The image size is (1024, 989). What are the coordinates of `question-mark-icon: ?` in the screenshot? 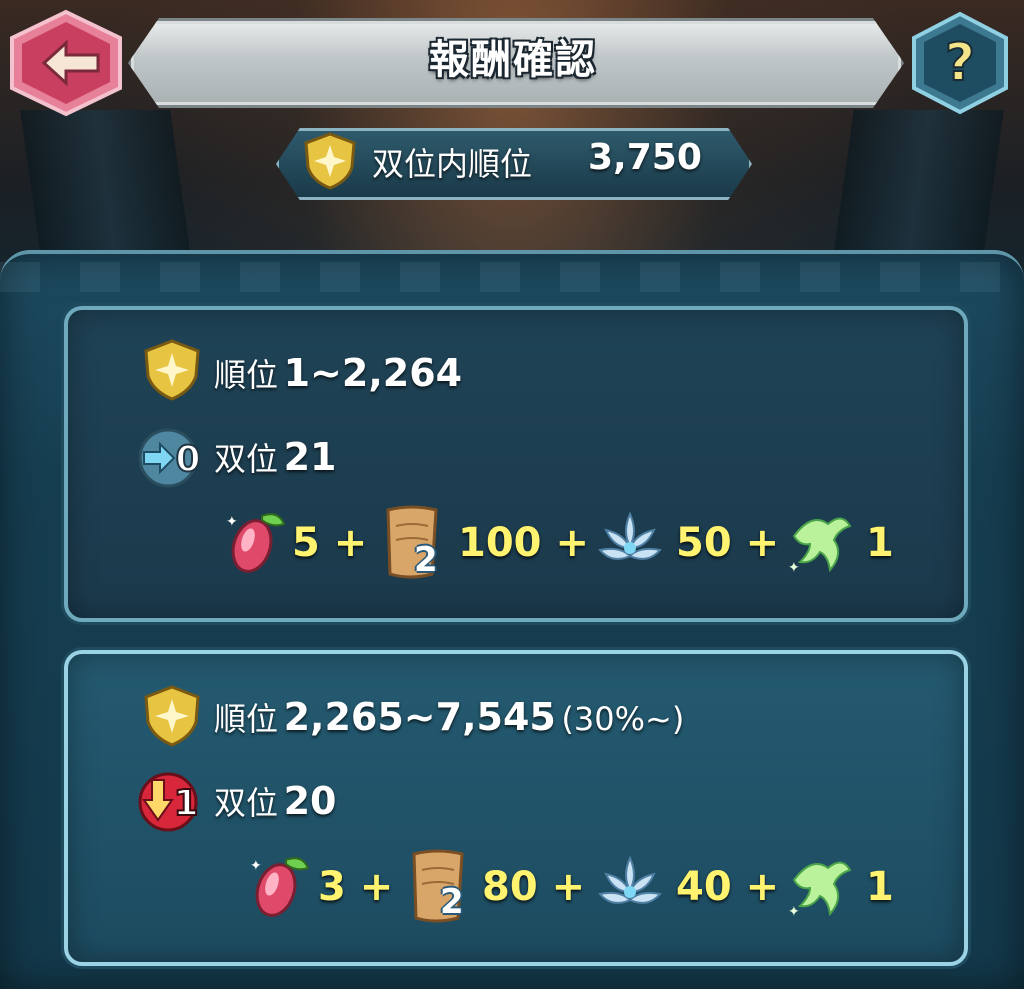 It's located at (960, 63).